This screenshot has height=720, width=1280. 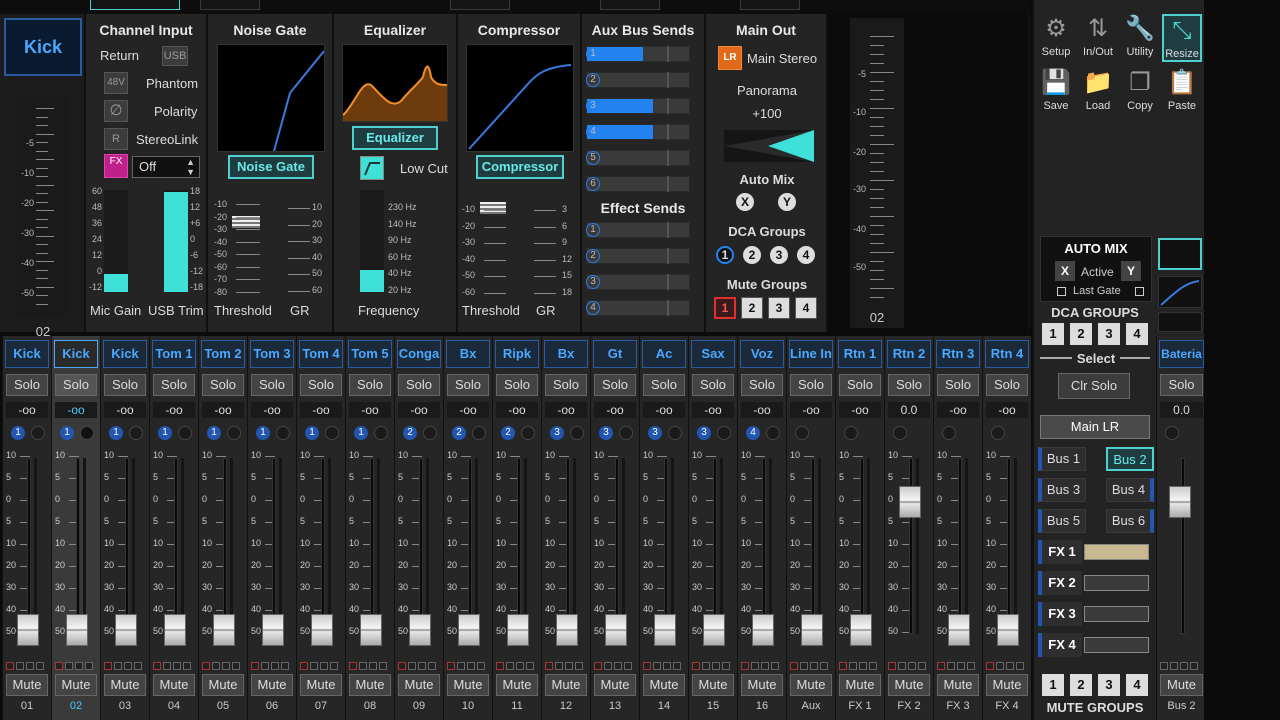 What do you see at coordinates (174, 354) in the screenshot?
I see `channel-name-button: Tom 1` at bounding box center [174, 354].